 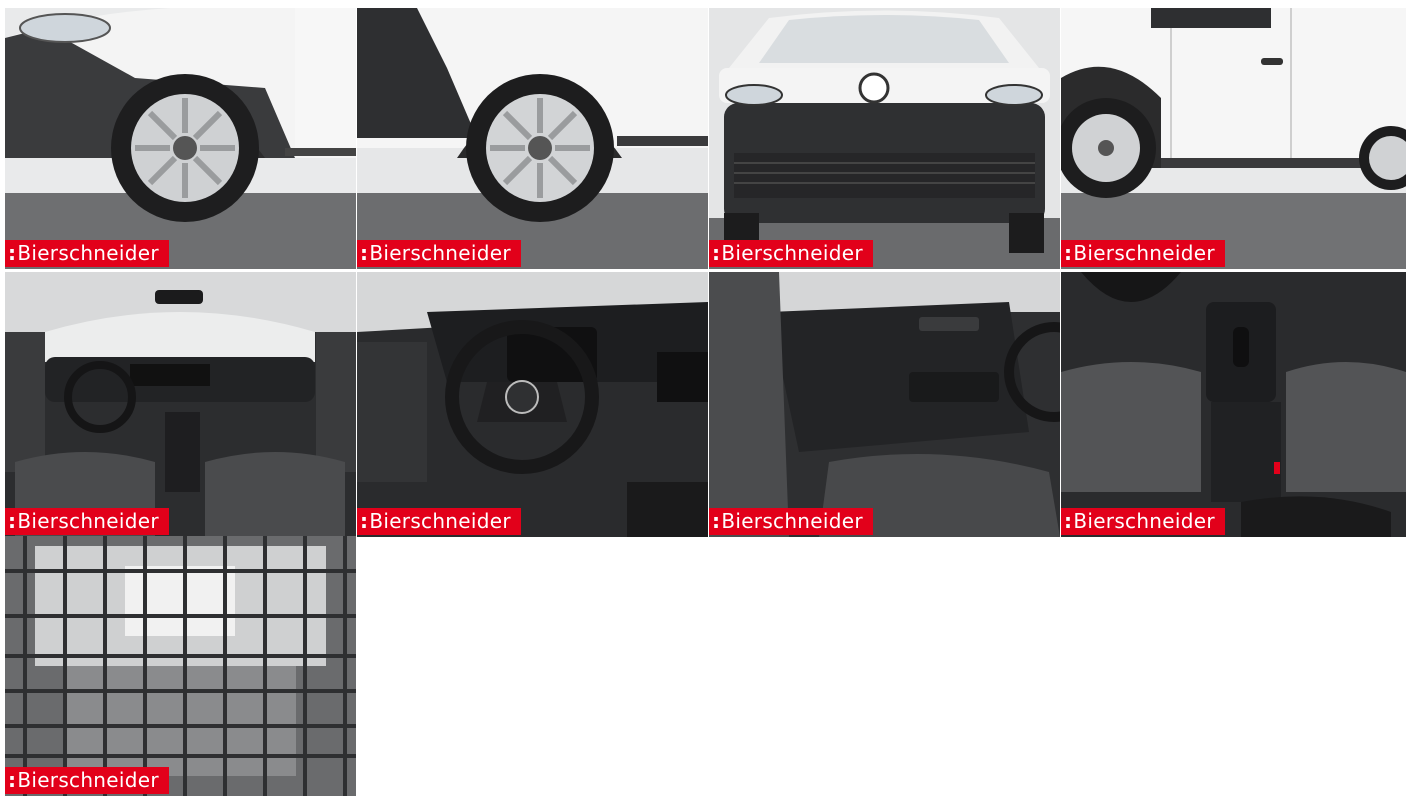 I want to click on side-view-image, so click(x=1233, y=138).